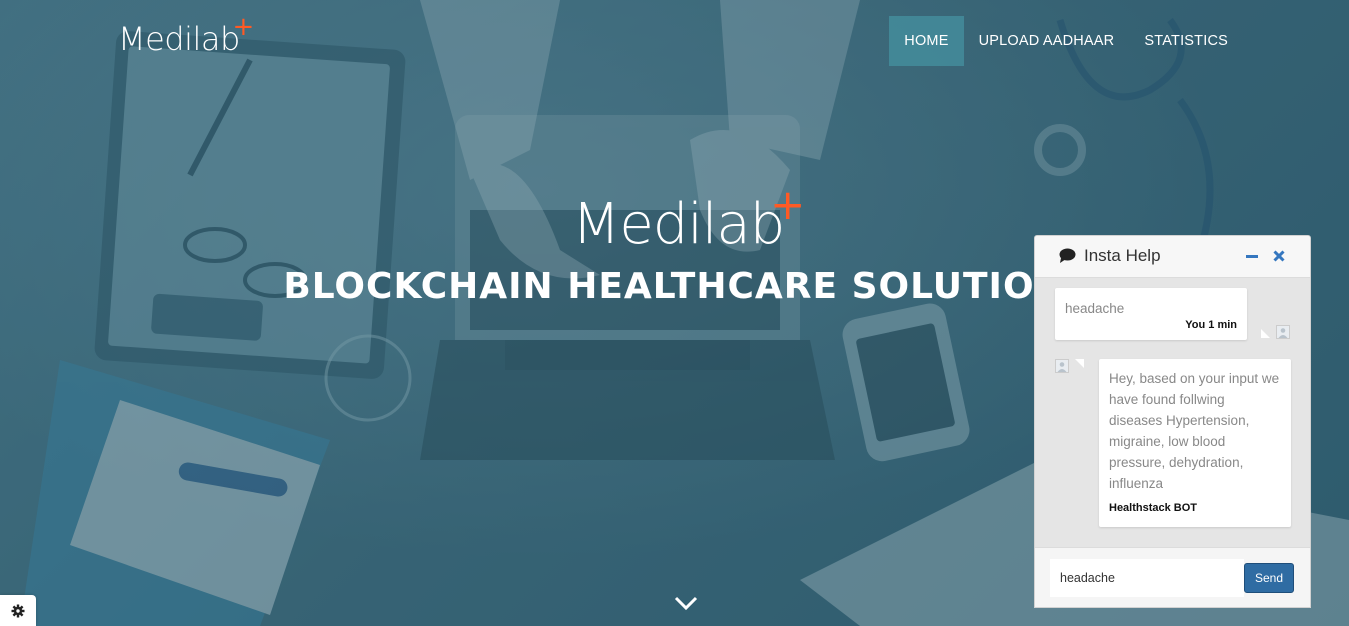 This screenshot has width=1349, height=626. I want to click on settings-button, so click(18, 610).